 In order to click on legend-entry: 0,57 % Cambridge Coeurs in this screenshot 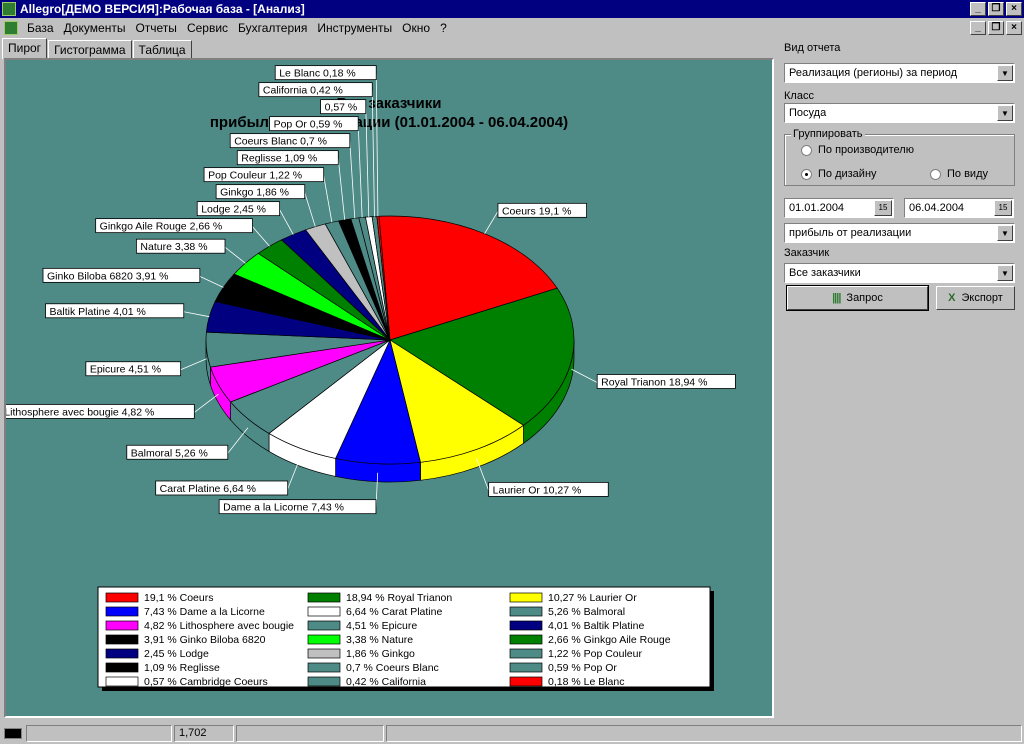, I will do `click(206, 682)`.